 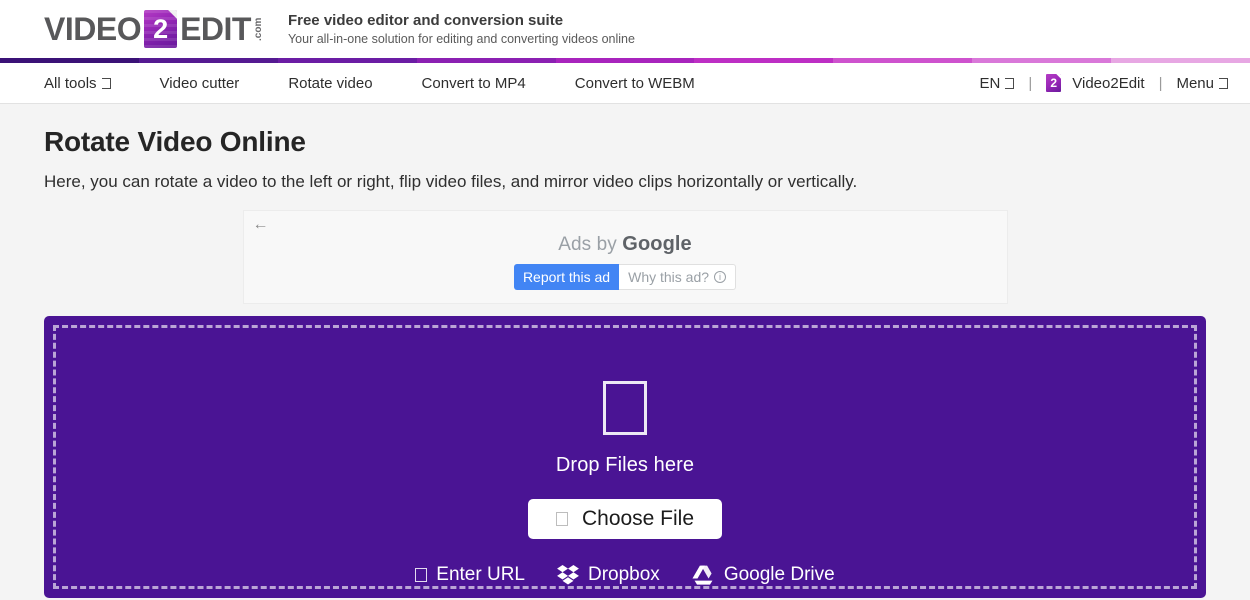 What do you see at coordinates (215, 29) in the screenshot?
I see `logo-word-edit: EDIT` at bounding box center [215, 29].